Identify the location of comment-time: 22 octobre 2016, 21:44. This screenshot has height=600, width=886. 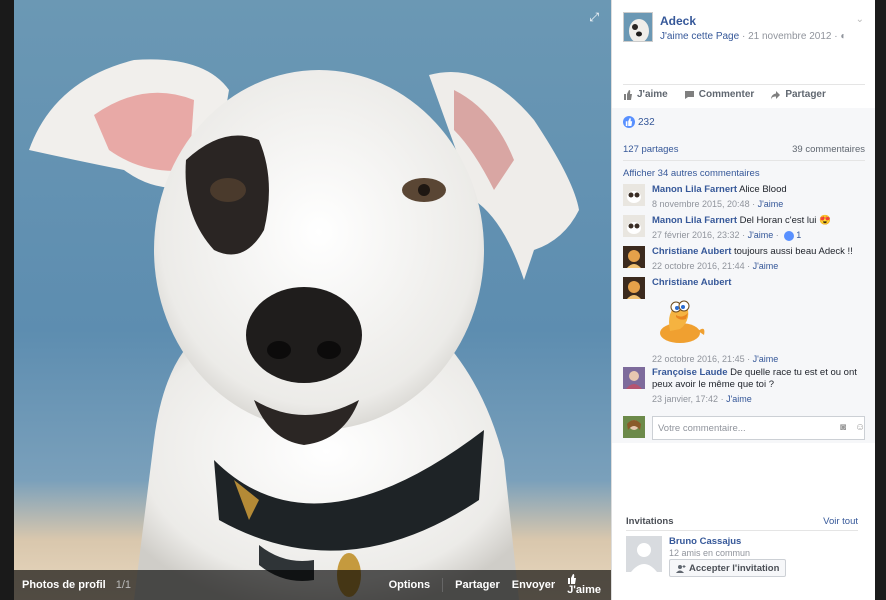
(698, 266).